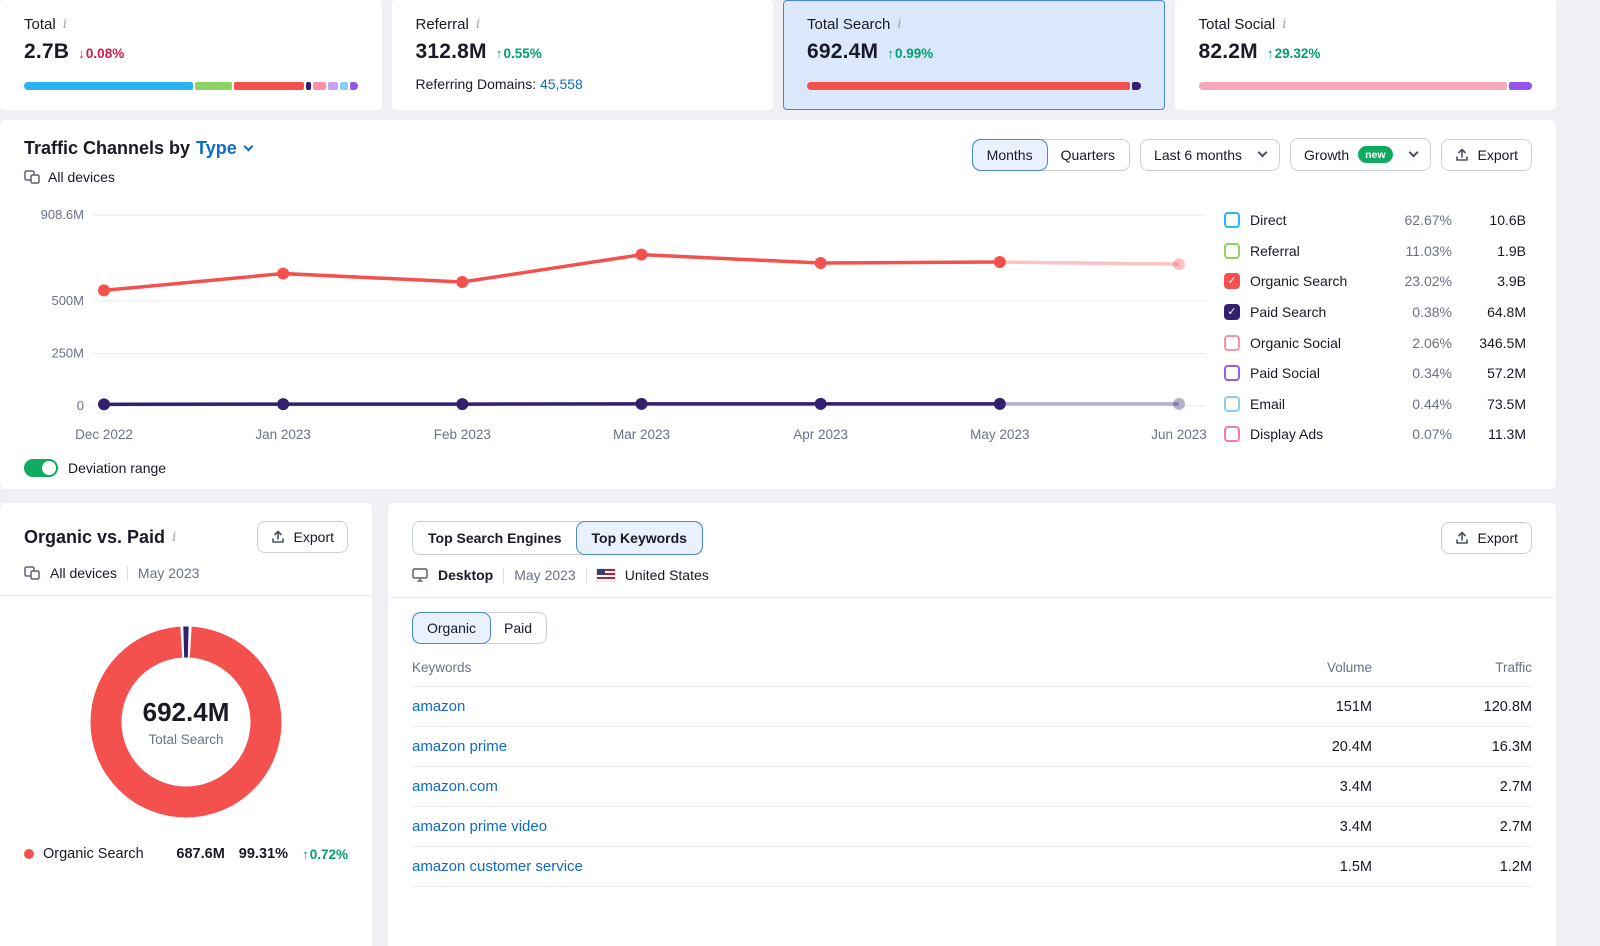 The image size is (1600, 946). What do you see at coordinates (95, 536) in the screenshot?
I see `panel-title: Organic vs. Paid` at bounding box center [95, 536].